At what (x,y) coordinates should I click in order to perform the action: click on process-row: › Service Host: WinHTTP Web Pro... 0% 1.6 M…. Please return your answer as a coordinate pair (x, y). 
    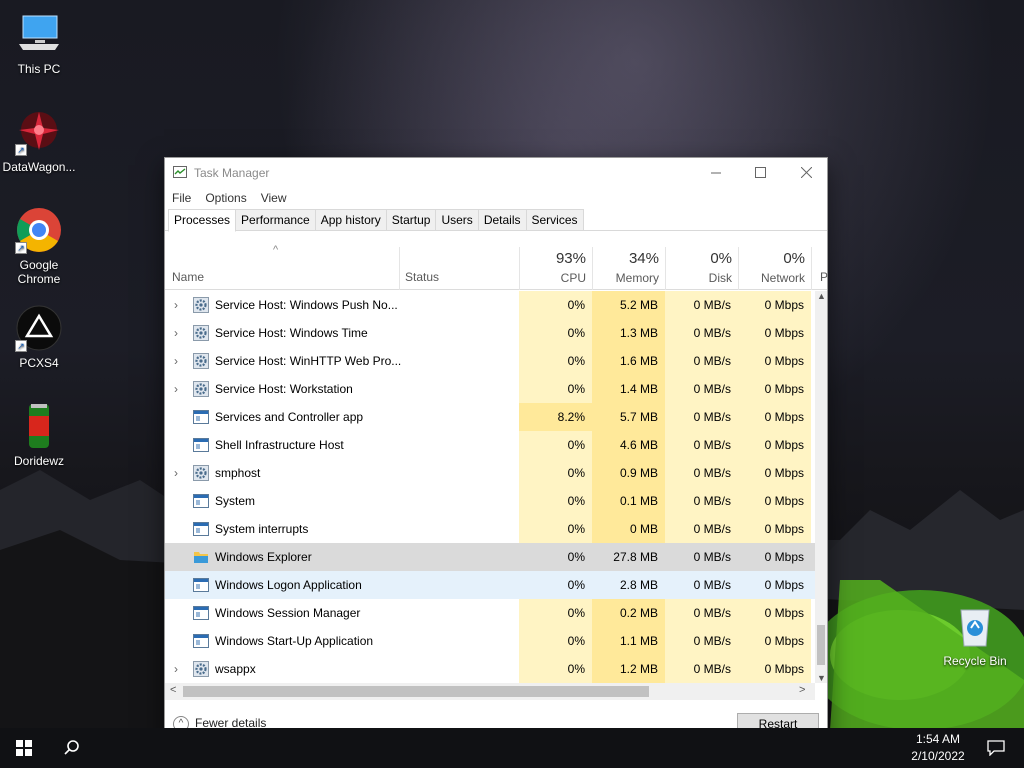
    Looking at the image, I should click on (490, 361).